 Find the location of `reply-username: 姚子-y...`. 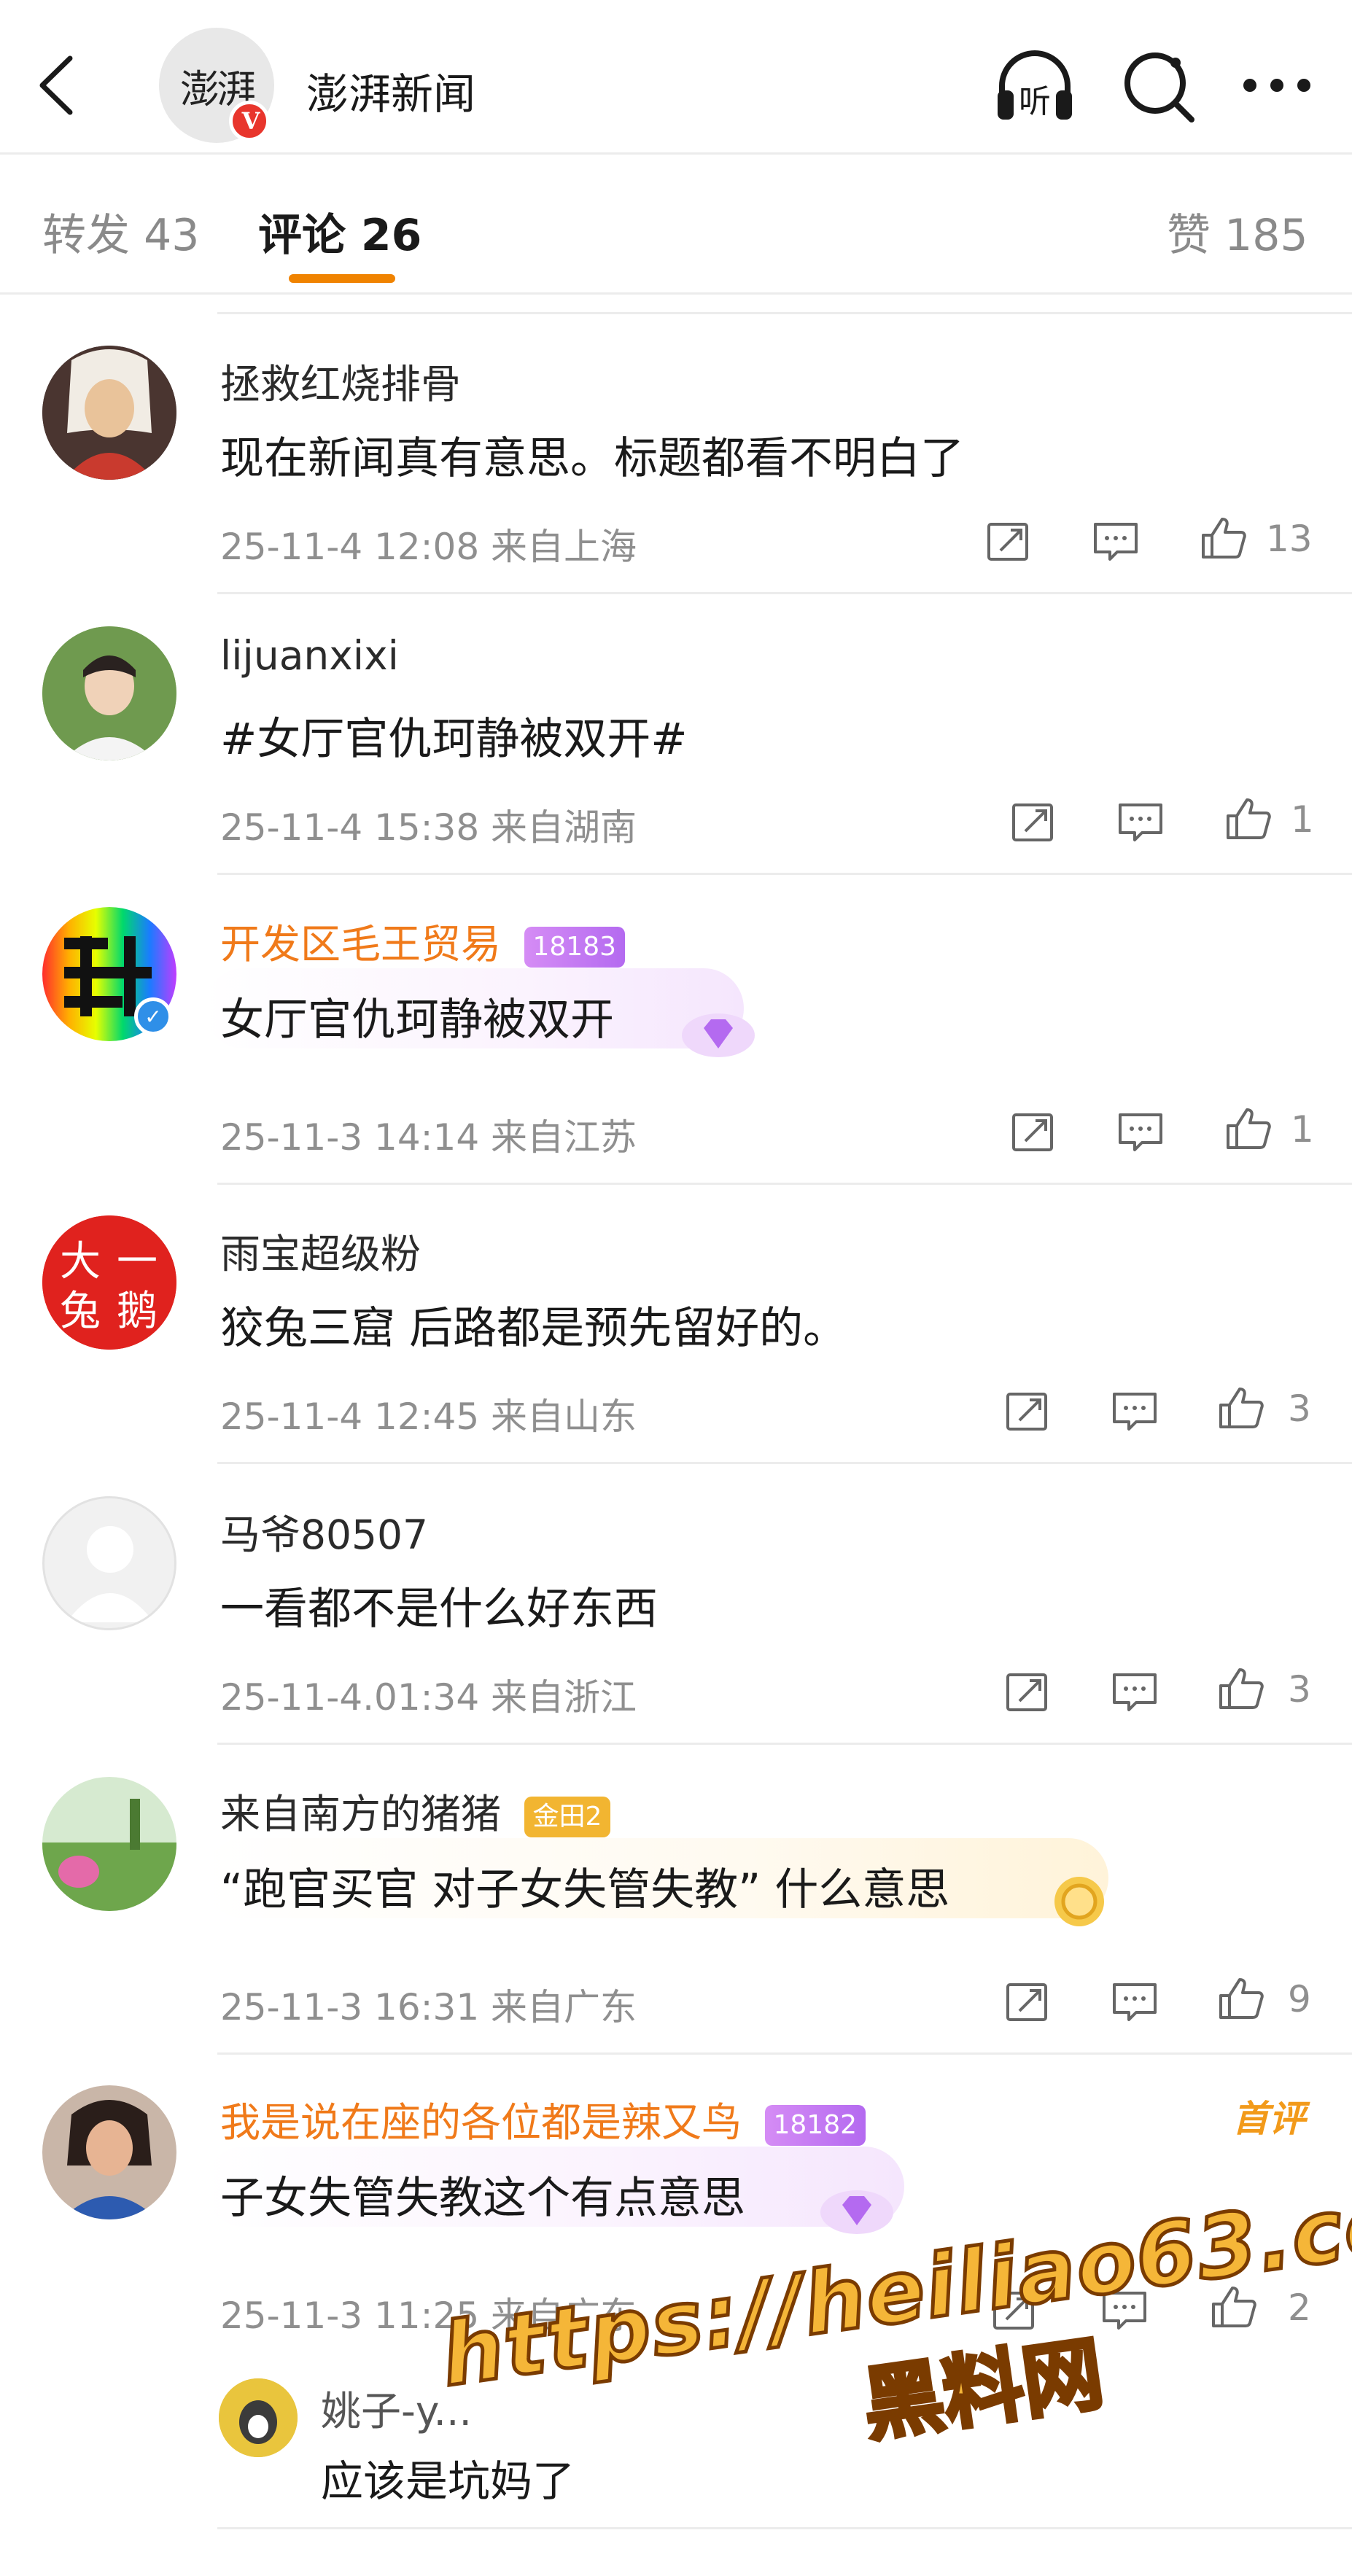

reply-username: 姚子-y... is located at coordinates (397, 2407).